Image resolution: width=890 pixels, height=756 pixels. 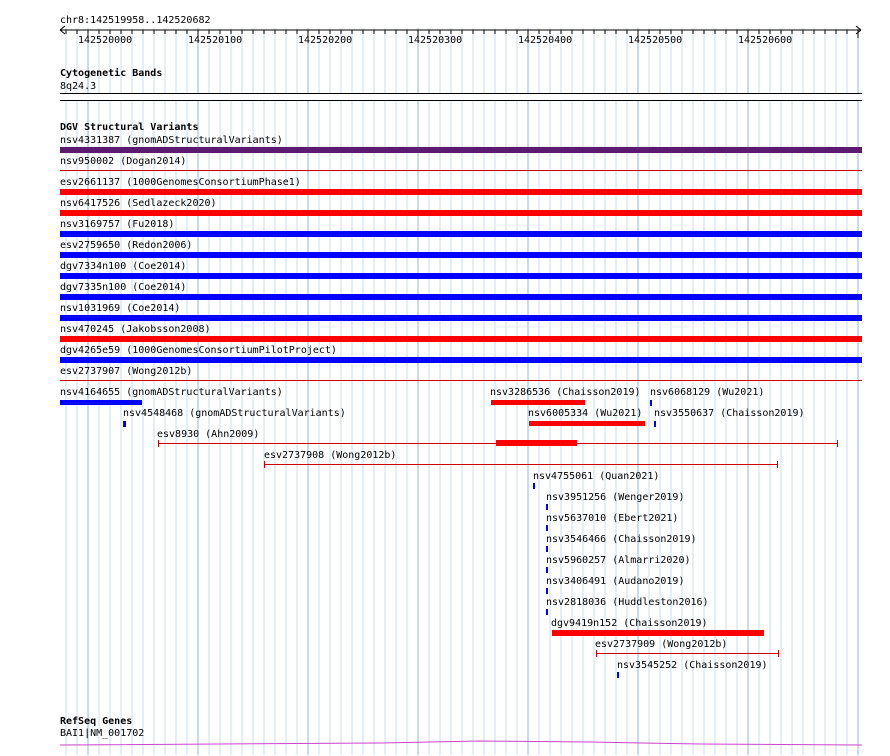 I want to click on ruler-tick-label: 142520100, so click(x=215, y=40).